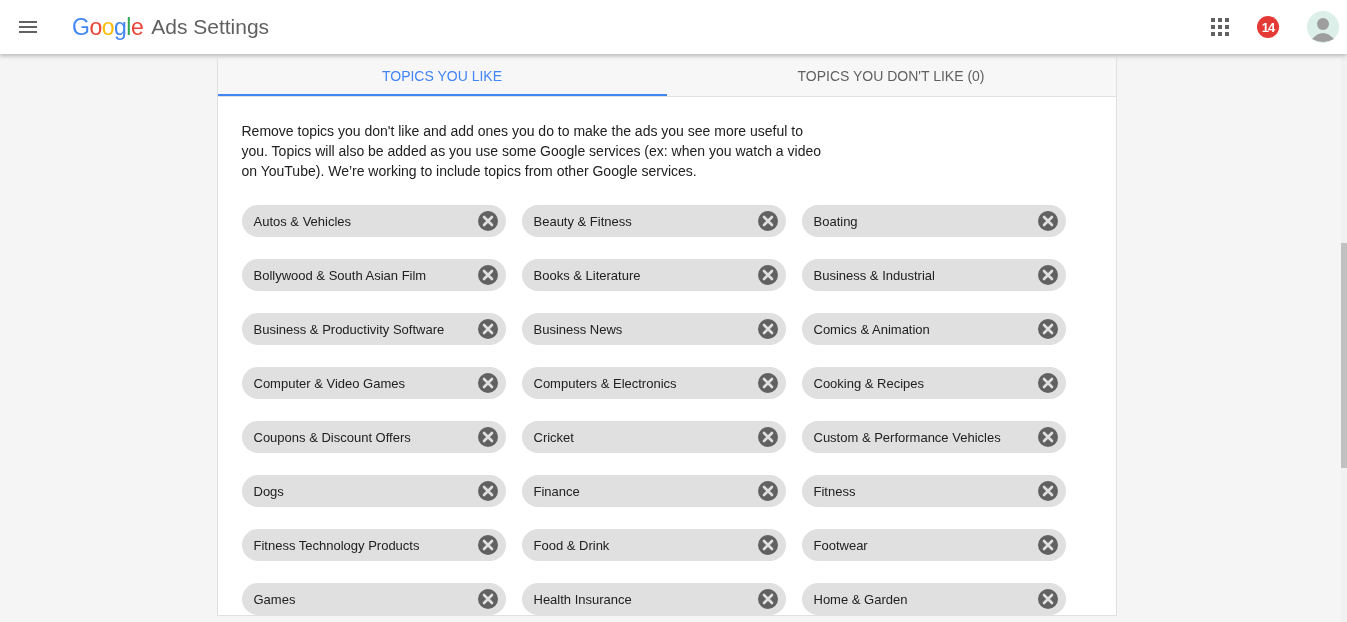 The image size is (1347, 622). Describe the element at coordinates (869, 383) in the screenshot. I see `topic-label: Cooking & Recipes` at that location.